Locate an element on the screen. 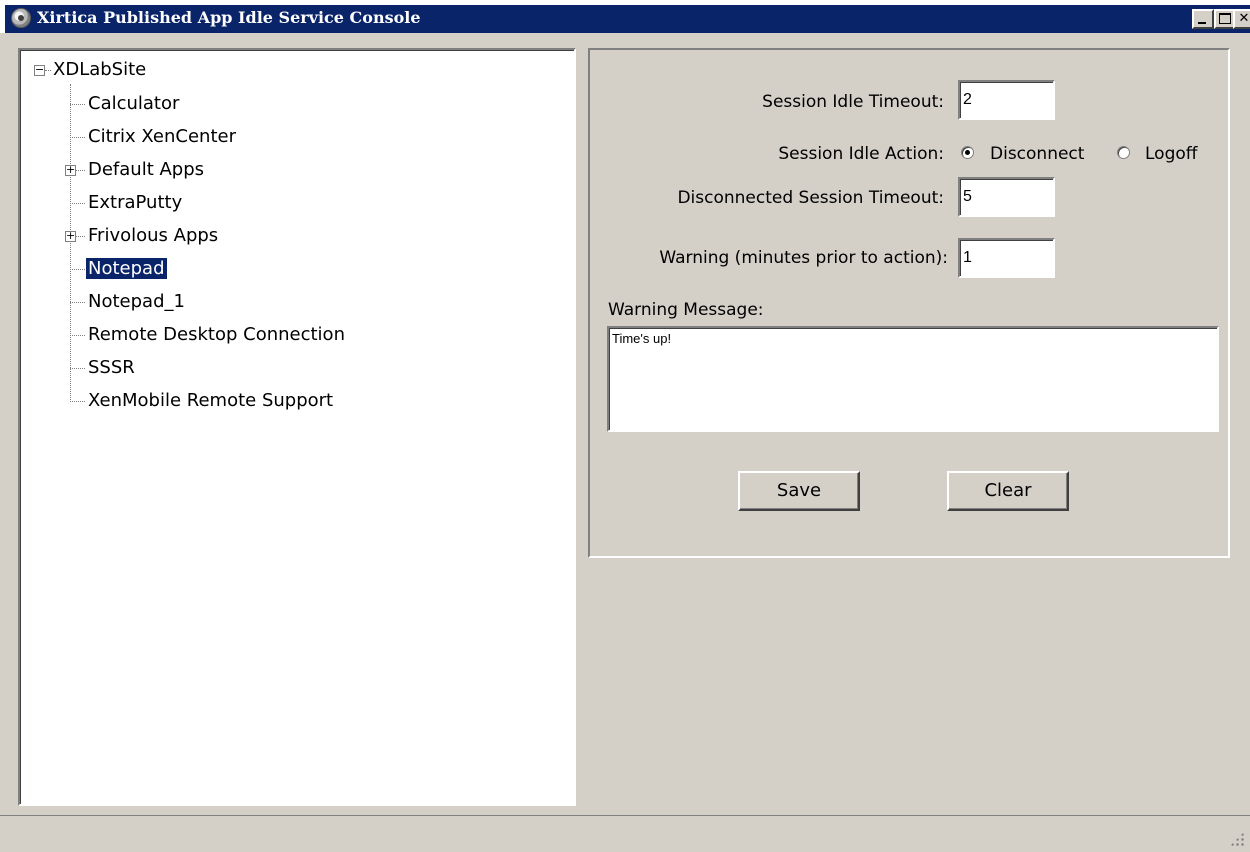 This screenshot has width=1250, height=852. tree-item-label: Notepad_1 is located at coordinates (136, 301).